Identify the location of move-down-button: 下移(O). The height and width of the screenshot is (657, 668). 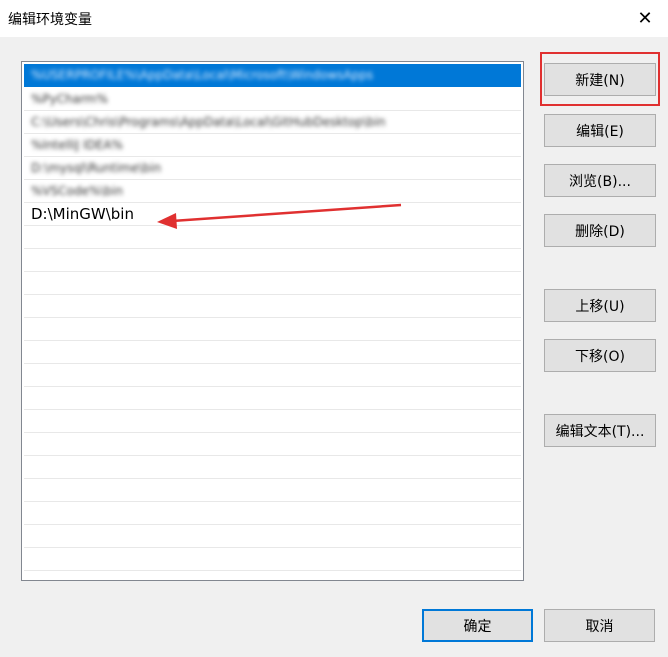
(600, 355).